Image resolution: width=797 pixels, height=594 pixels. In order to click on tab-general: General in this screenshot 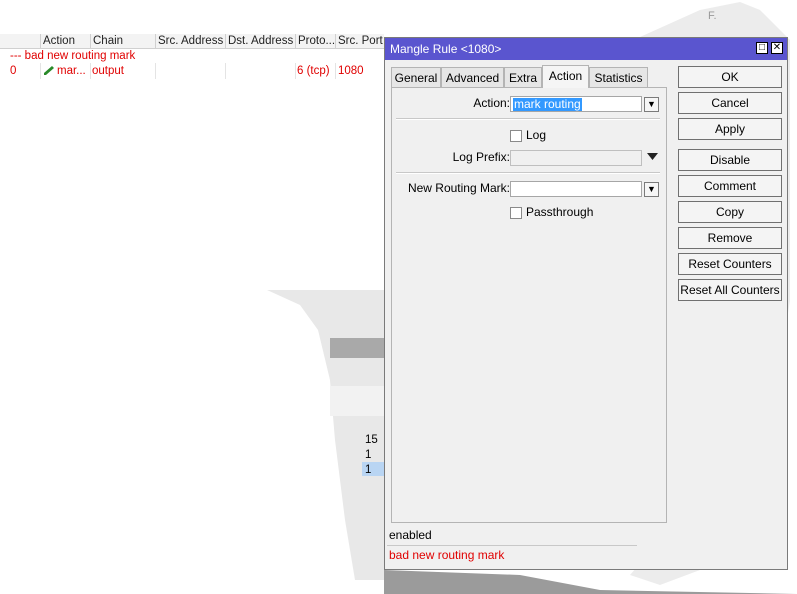, I will do `click(416, 77)`.